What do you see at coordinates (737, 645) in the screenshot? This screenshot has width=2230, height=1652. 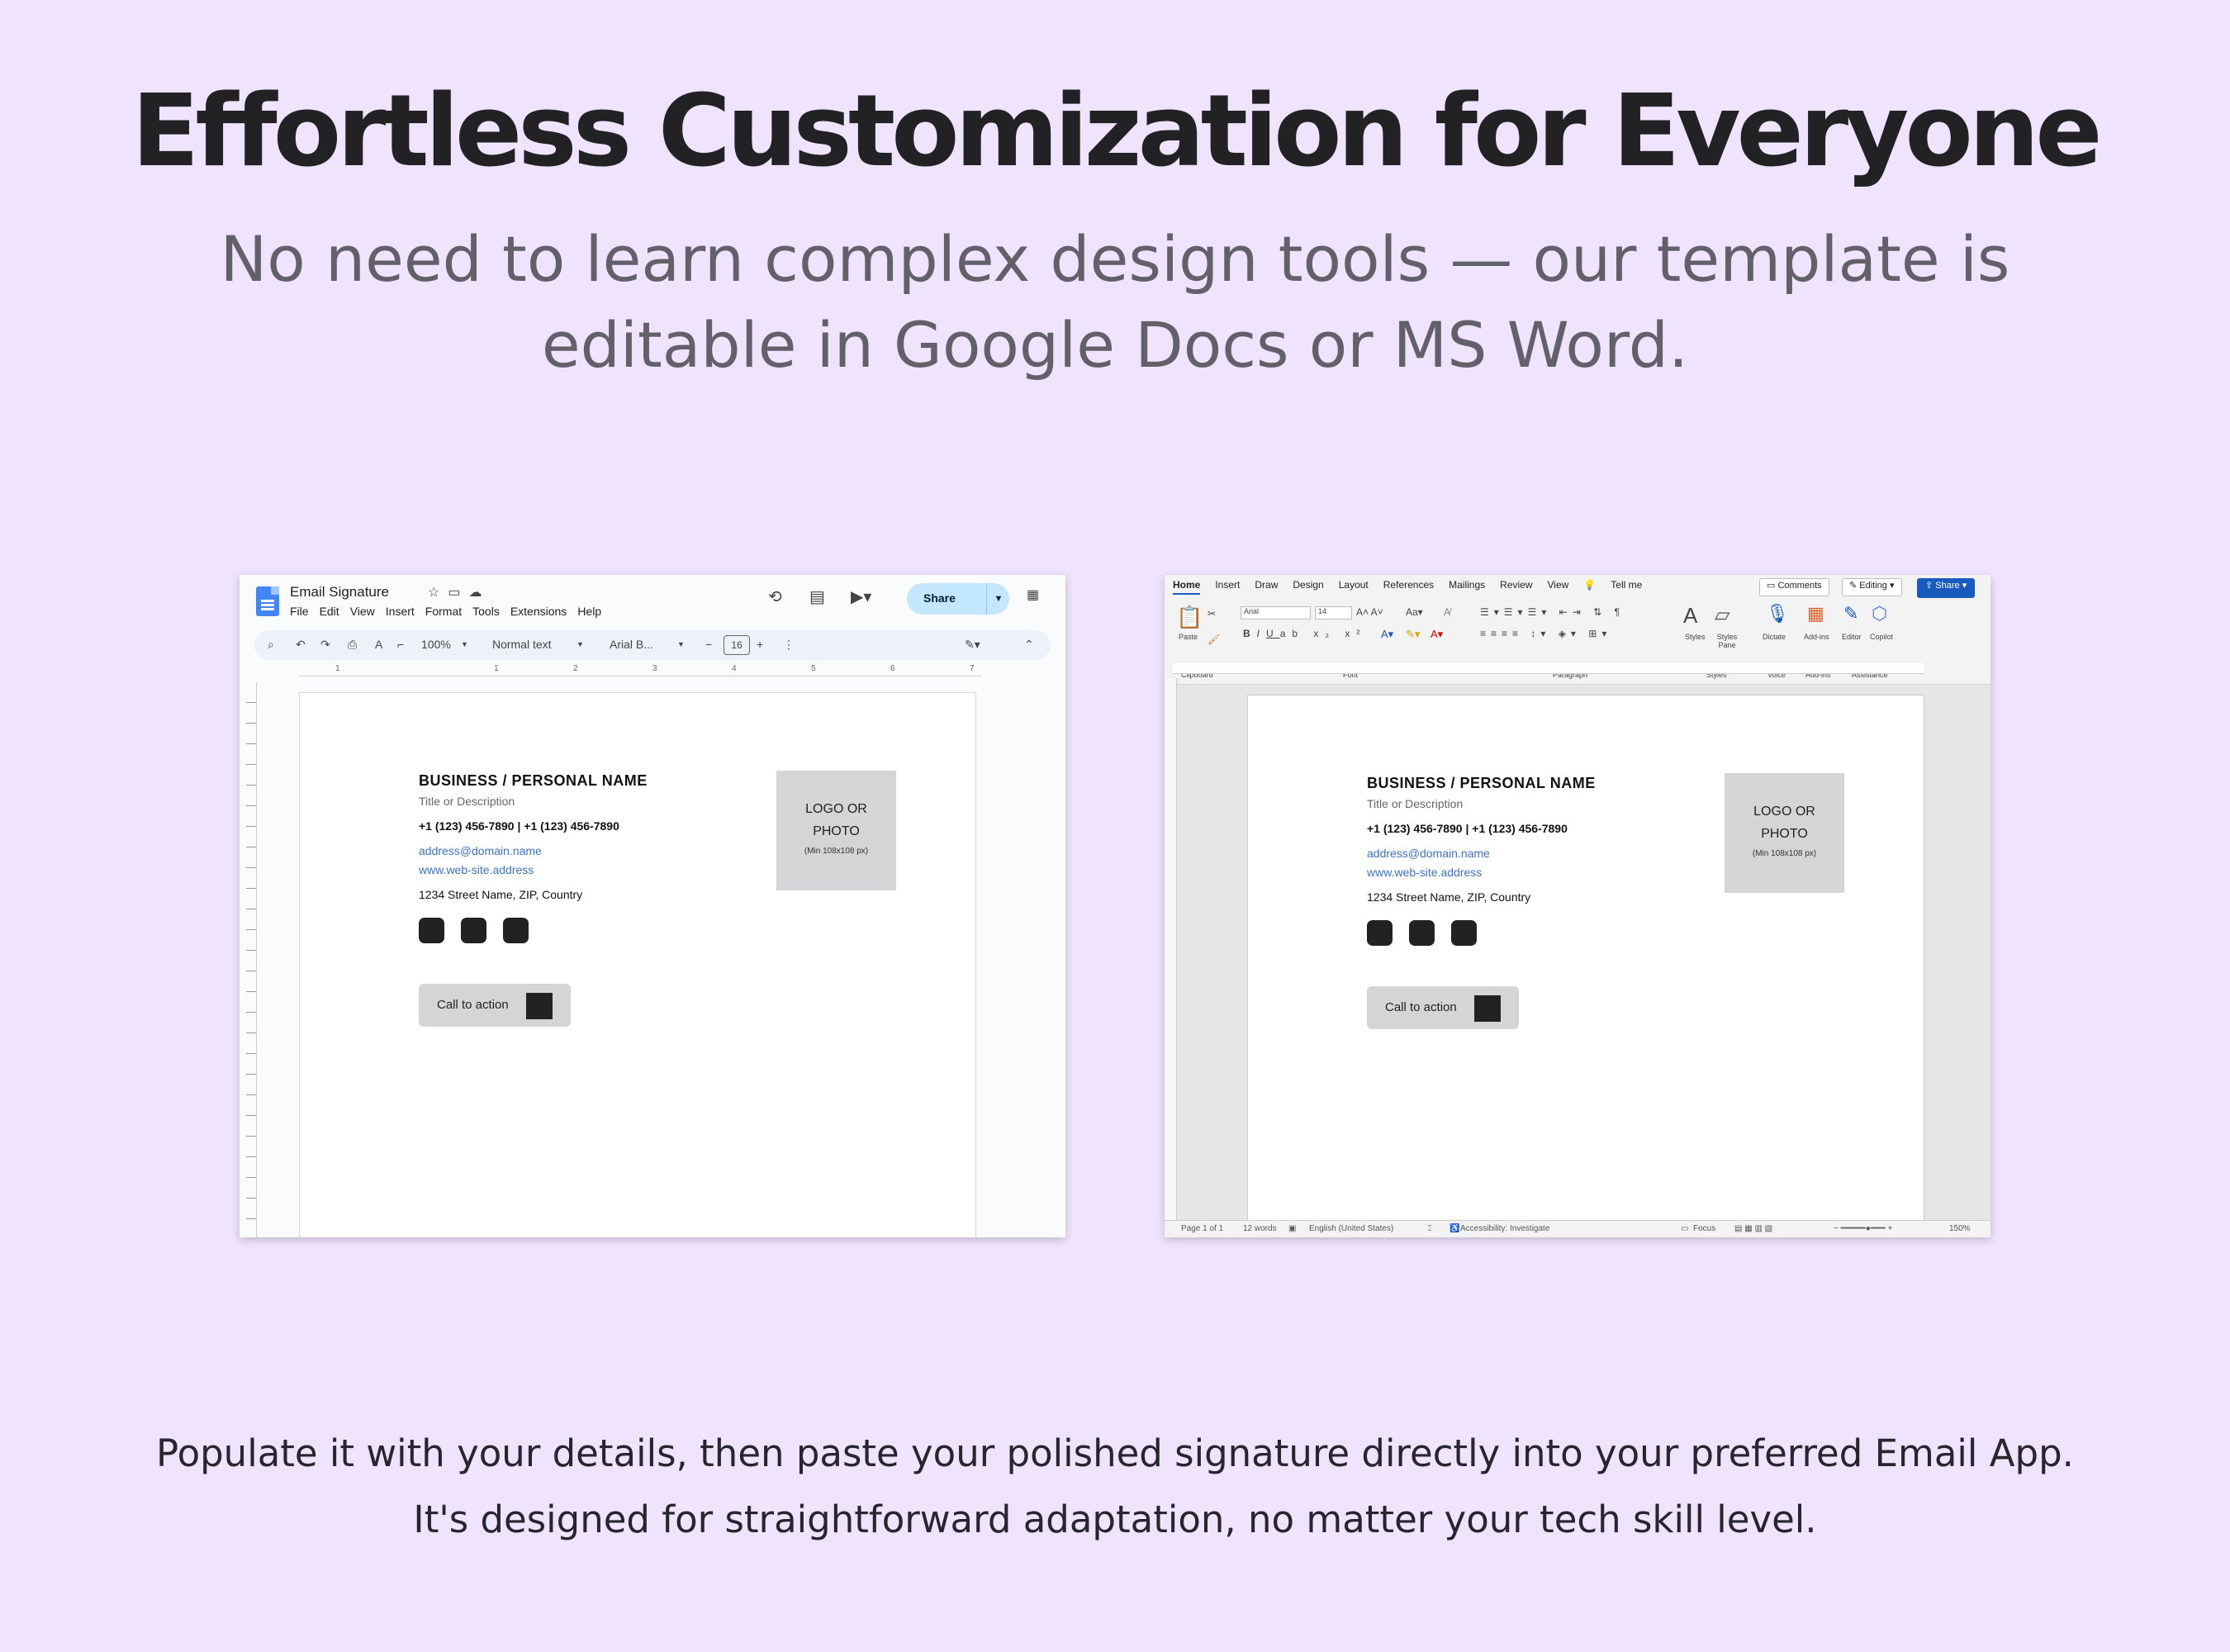 I see `font-size-input: 16` at bounding box center [737, 645].